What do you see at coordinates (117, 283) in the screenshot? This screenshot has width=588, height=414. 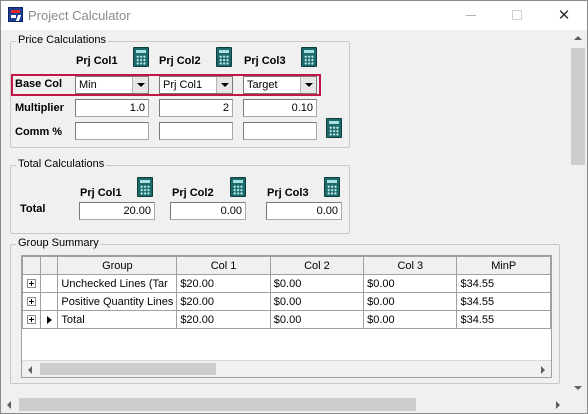 I see `cell-group: Unchecked Lines (Tar` at bounding box center [117, 283].